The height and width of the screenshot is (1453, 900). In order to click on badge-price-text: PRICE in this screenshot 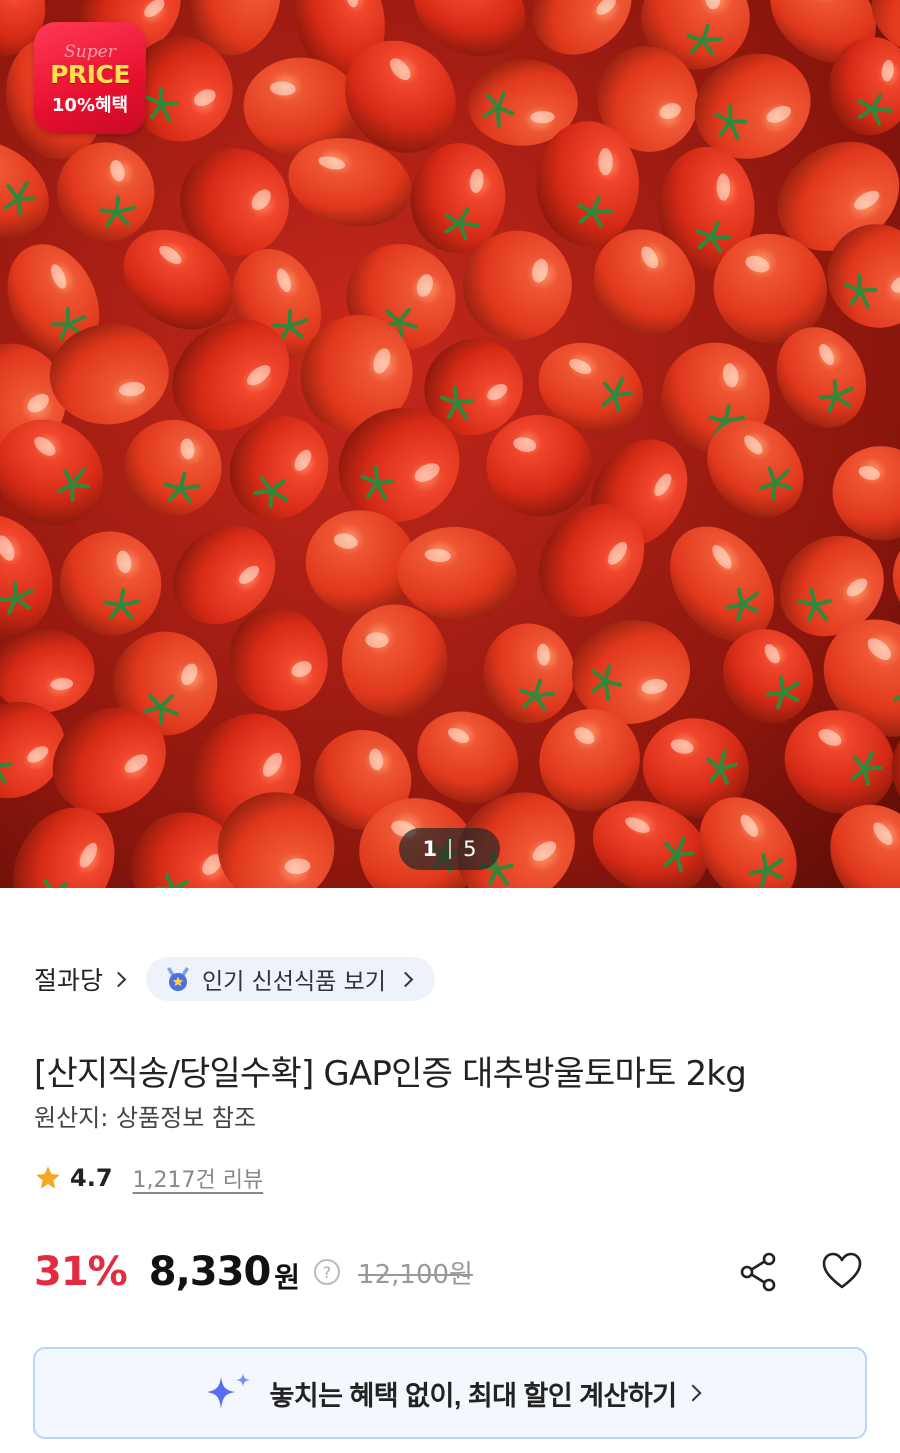, I will do `click(90, 74)`.